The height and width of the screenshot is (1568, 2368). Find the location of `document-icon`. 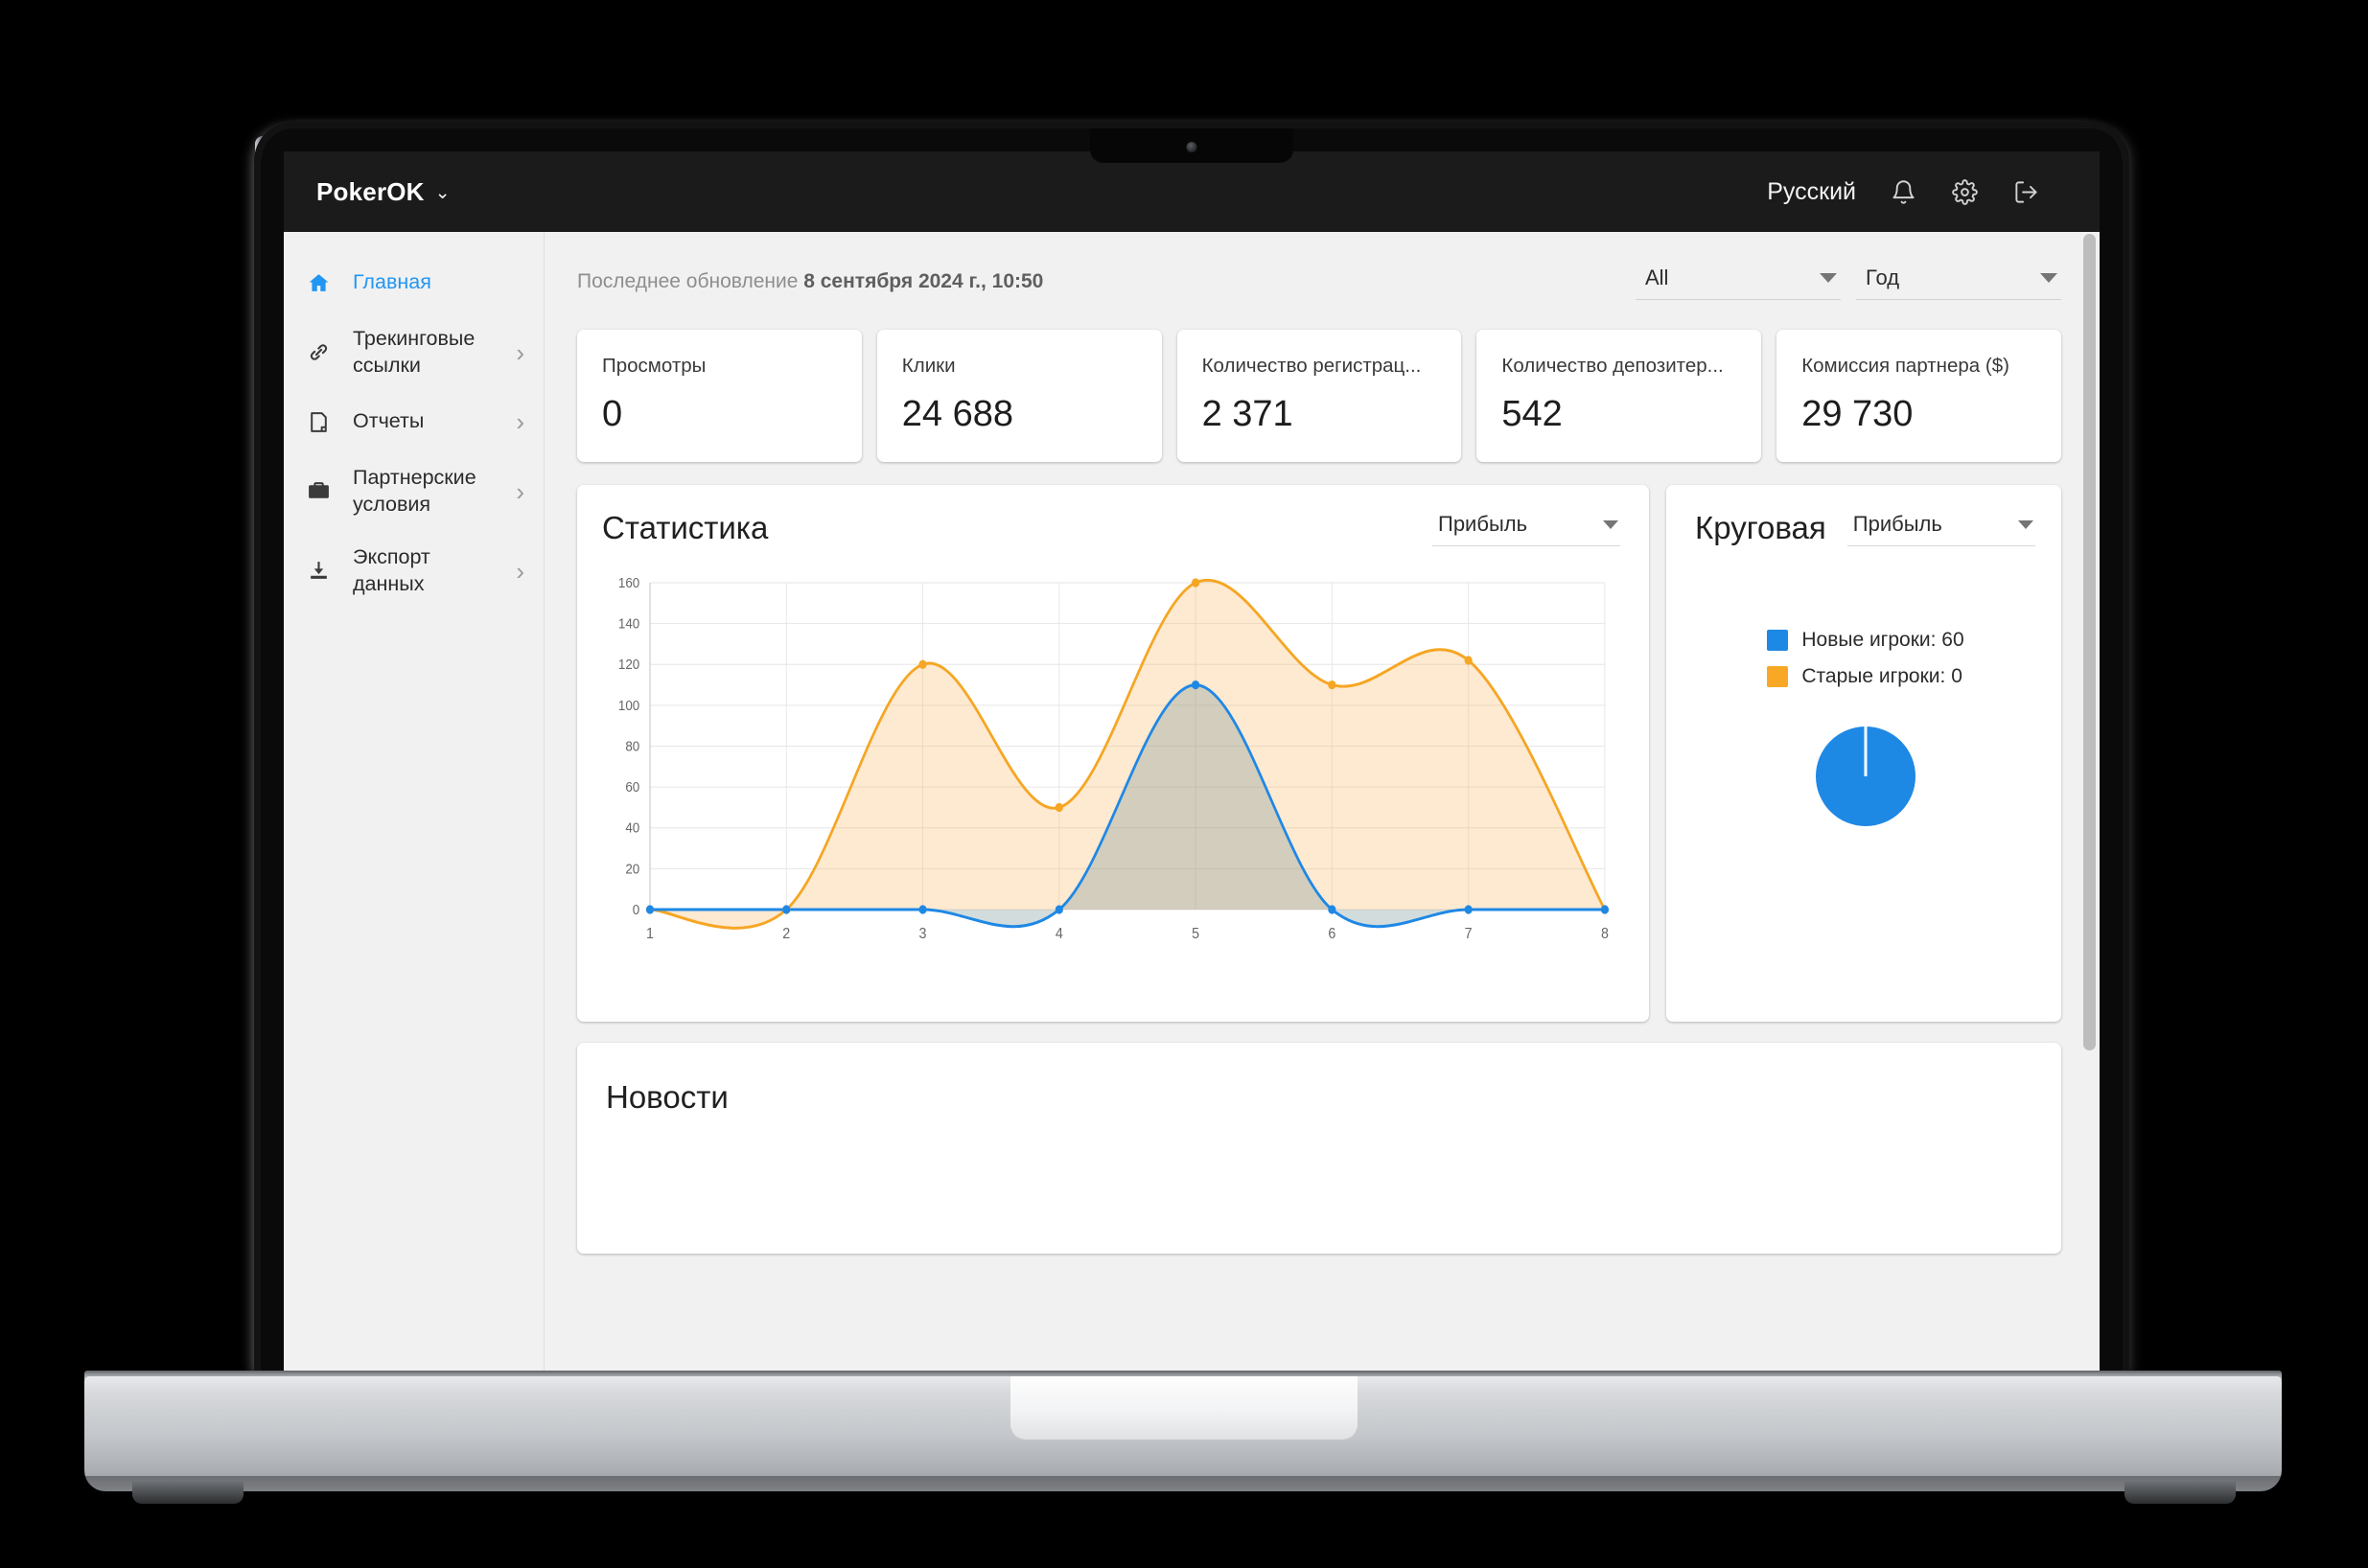

document-icon is located at coordinates (318, 422).